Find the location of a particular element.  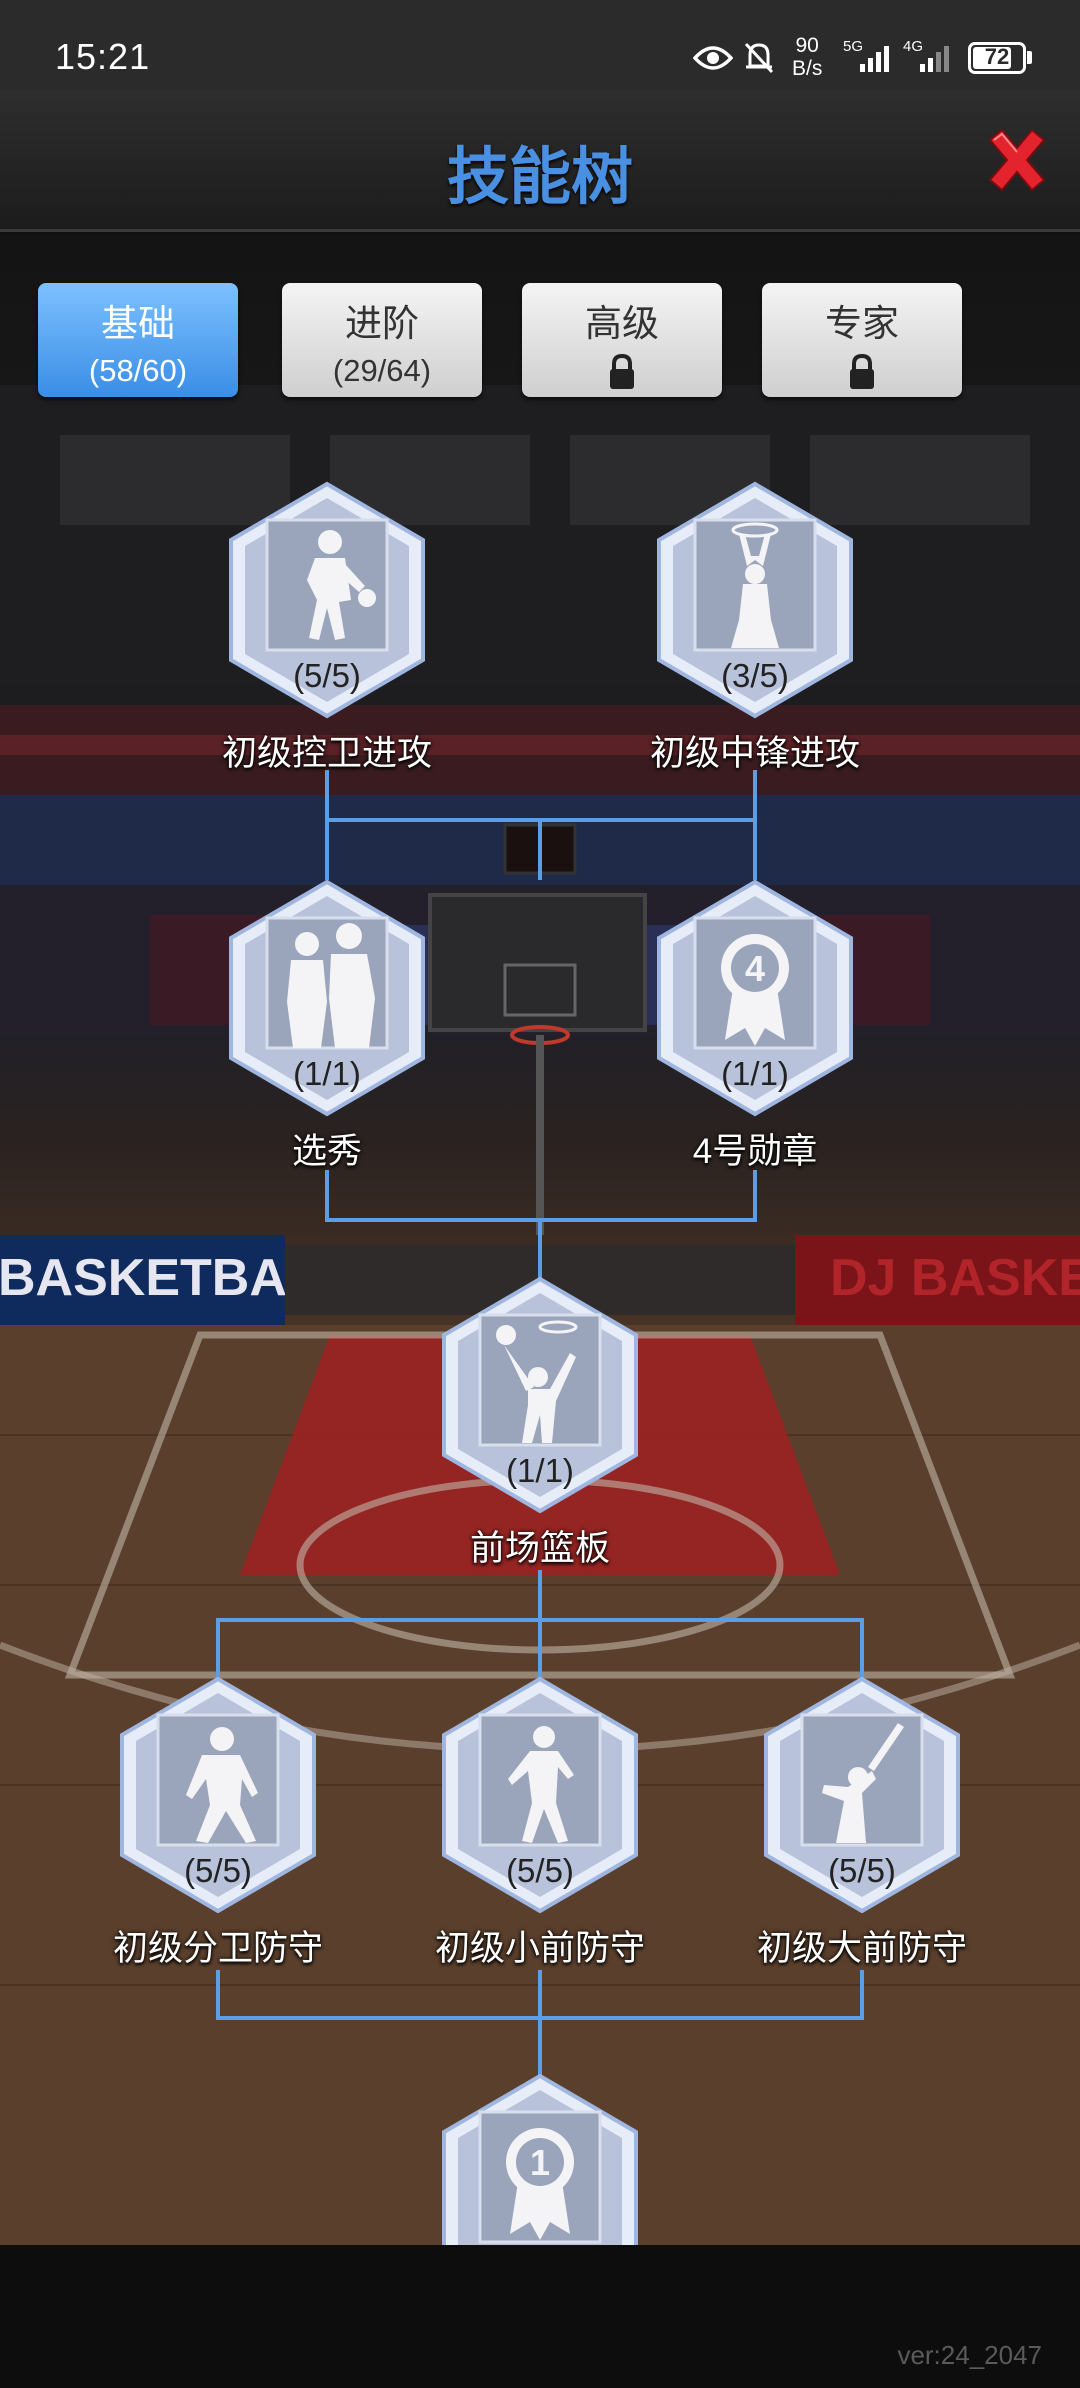

skill-node-medal-4: 4 (1/1) is located at coordinates (755, 998).